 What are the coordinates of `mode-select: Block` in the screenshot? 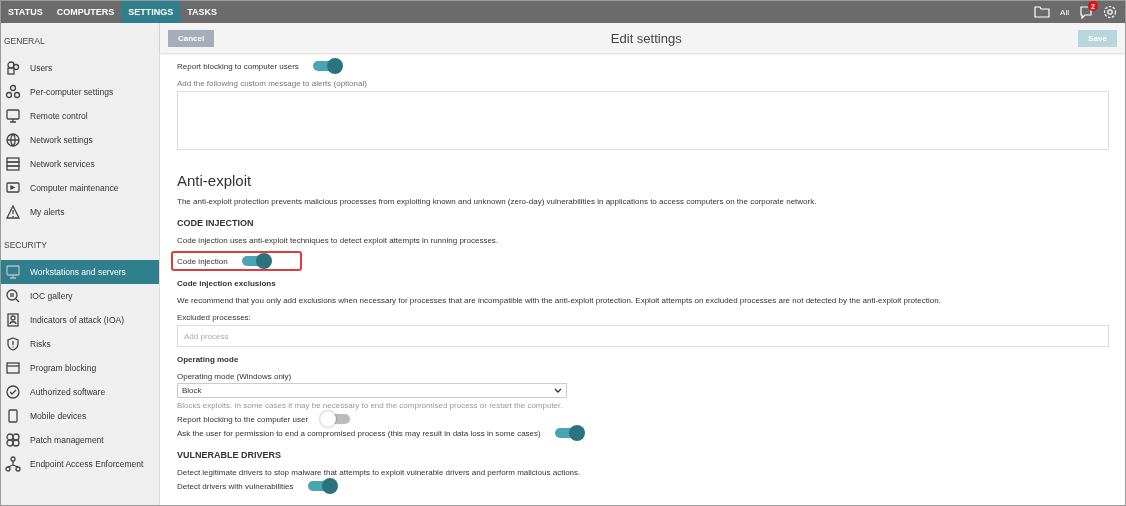 It's located at (372, 390).